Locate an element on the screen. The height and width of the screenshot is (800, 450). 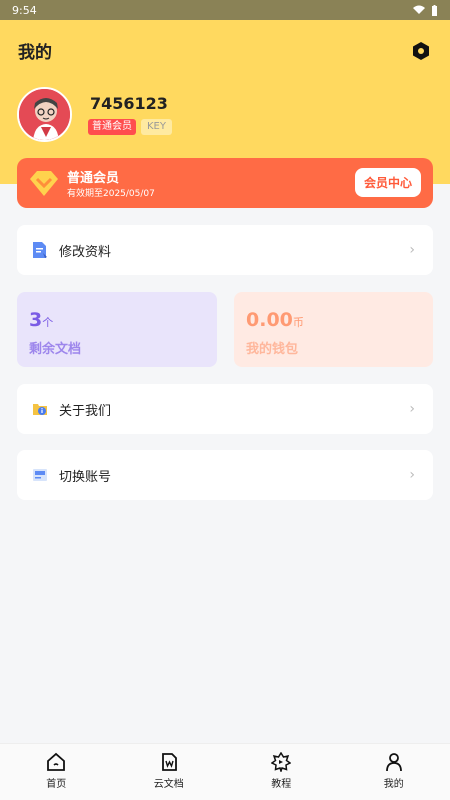
tab-mine: 我的 is located at coordinates (394, 772).